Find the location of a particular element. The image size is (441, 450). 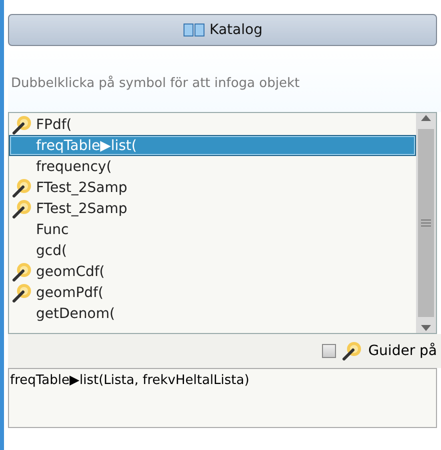

hint-text: Dubbelklicka på symbol för att infoga objekt is located at coordinates (155, 83).